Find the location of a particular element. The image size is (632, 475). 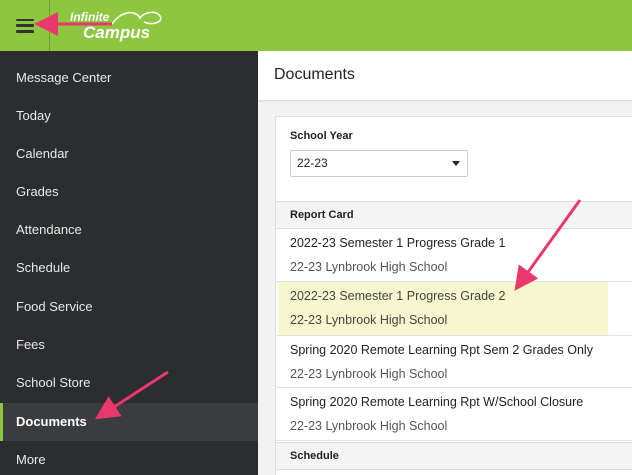

section-heading-report-card: Report Card is located at coordinates (454, 215).